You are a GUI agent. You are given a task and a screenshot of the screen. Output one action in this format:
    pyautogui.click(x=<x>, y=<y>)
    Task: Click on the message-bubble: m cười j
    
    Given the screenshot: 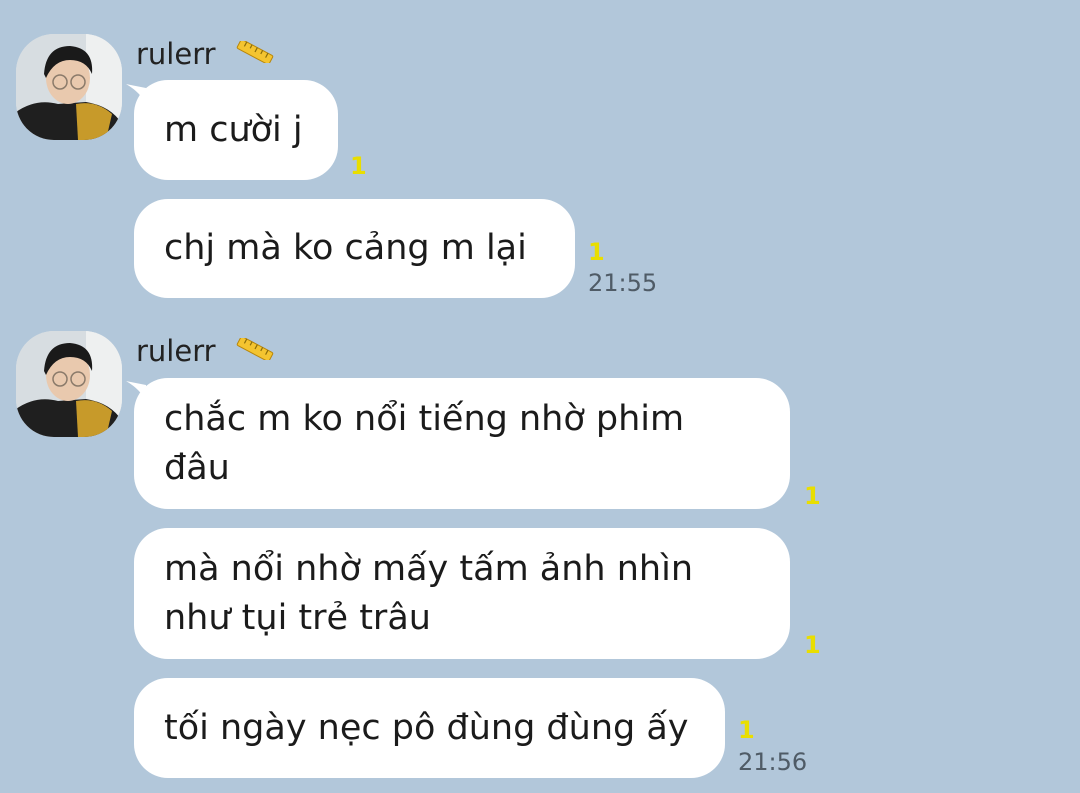 What is the action you would take?
    pyautogui.click(x=236, y=130)
    